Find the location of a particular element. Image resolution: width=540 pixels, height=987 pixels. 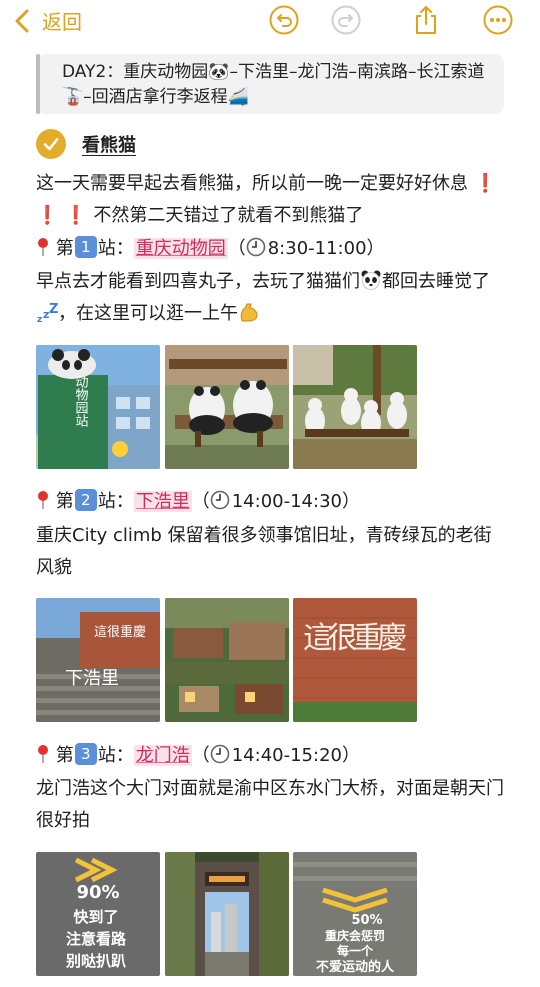

back-button: 返回 is located at coordinates (48, 20).